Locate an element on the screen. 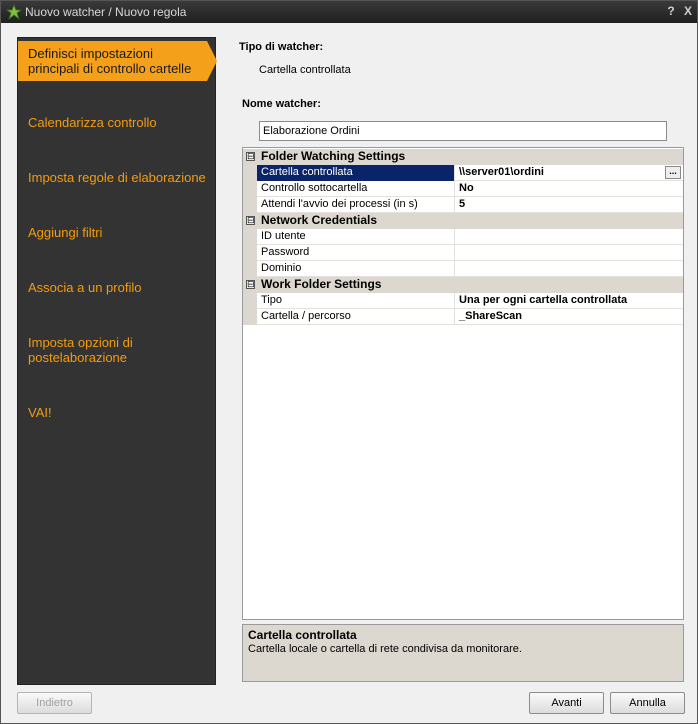 This screenshot has width=698, height=724. step-associate-profile: Associa a un profilo is located at coordinates (117, 287).